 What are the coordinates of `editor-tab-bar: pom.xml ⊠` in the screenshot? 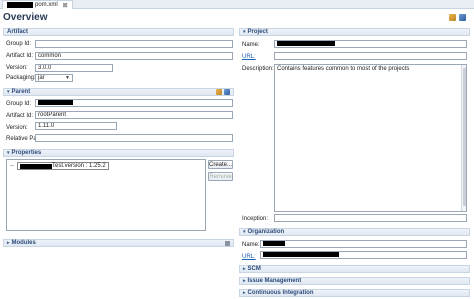 It's located at (237, 4).